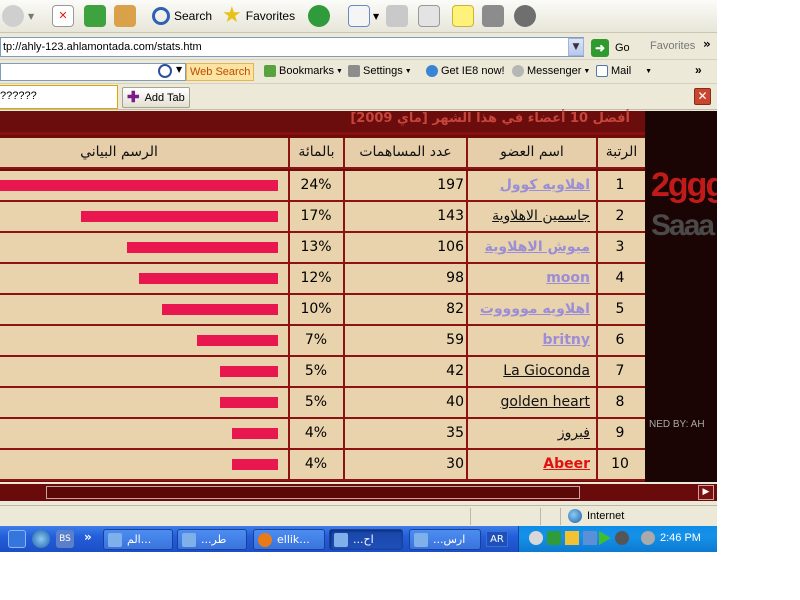 Image resolution: width=800 pixels, height=600 pixels. What do you see at coordinates (156, 97) in the screenshot?
I see `add-tab-button: ✚ Add Tab` at bounding box center [156, 97].